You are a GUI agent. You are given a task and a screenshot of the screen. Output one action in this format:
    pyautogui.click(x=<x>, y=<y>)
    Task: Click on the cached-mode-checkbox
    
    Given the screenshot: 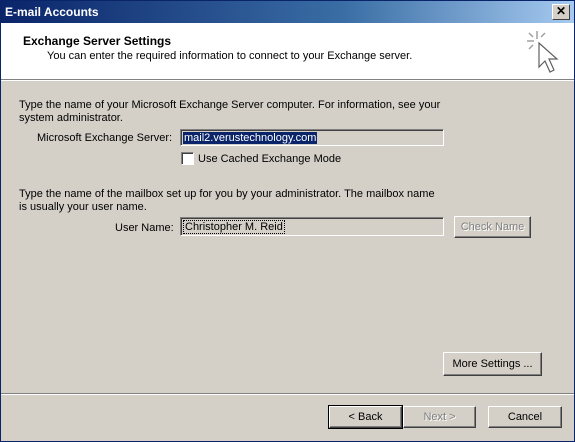 What is the action you would take?
    pyautogui.click(x=187, y=158)
    